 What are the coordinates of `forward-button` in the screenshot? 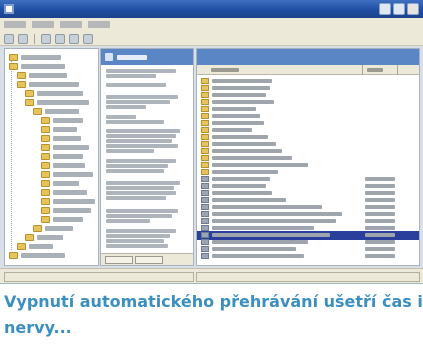 It's located at (23, 39).